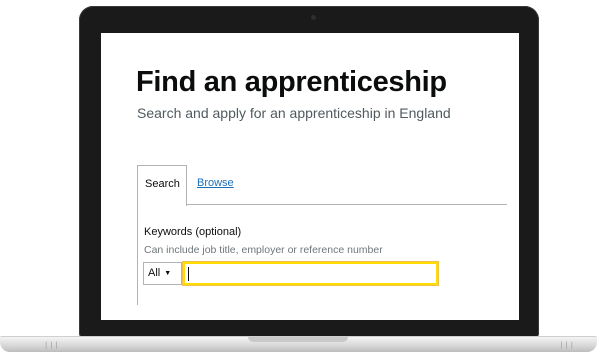 The height and width of the screenshot is (355, 597). What do you see at coordinates (162, 273) in the screenshot?
I see `scope-select: All ▼` at bounding box center [162, 273].